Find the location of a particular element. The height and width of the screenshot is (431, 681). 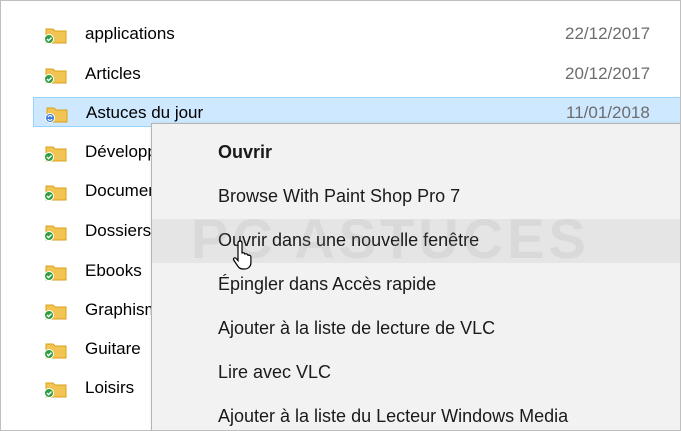

folder-syncing-icon is located at coordinates (56, 115).